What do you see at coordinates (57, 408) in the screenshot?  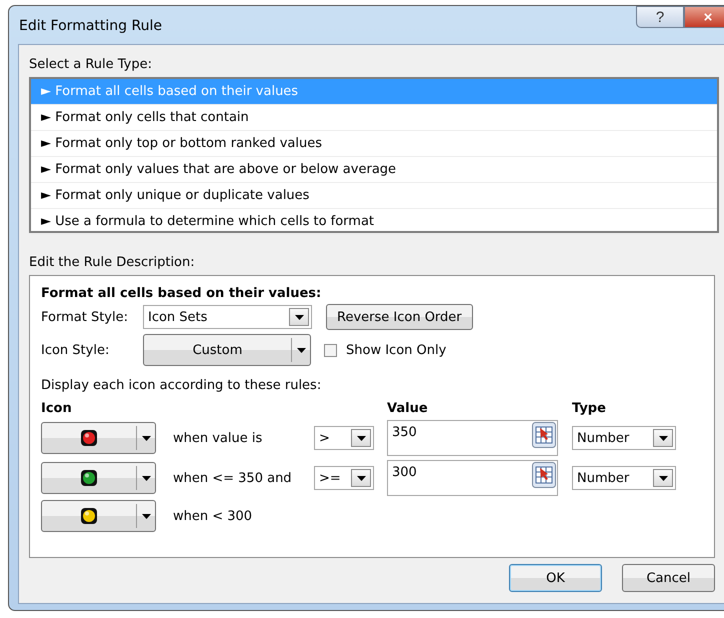 I see `column-header: Icon` at bounding box center [57, 408].